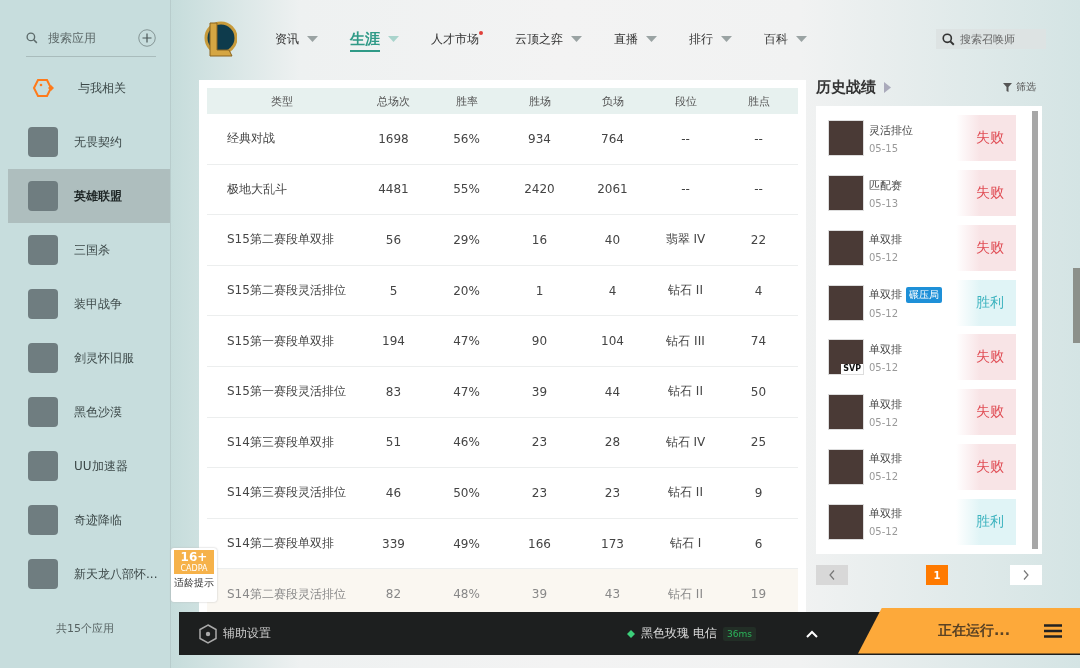 Image resolution: width=1080 pixels, height=668 pixels. What do you see at coordinates (280, 544) in the screenshot?
I see `table-cell-text: S14第二赛段单双排` at bounding box center [280, 544].